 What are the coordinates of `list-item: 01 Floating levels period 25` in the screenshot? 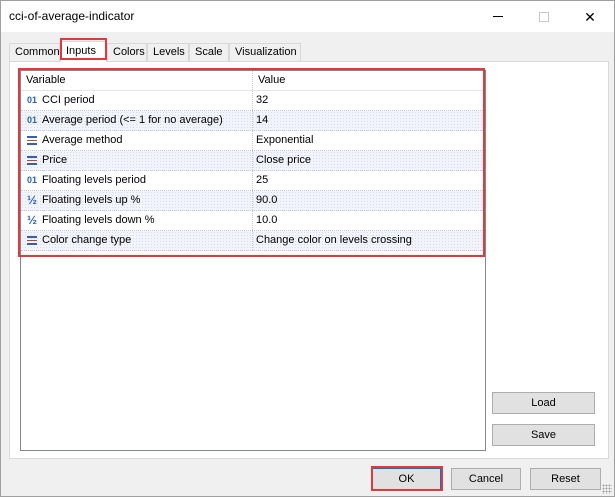 It's located at (253, 181).